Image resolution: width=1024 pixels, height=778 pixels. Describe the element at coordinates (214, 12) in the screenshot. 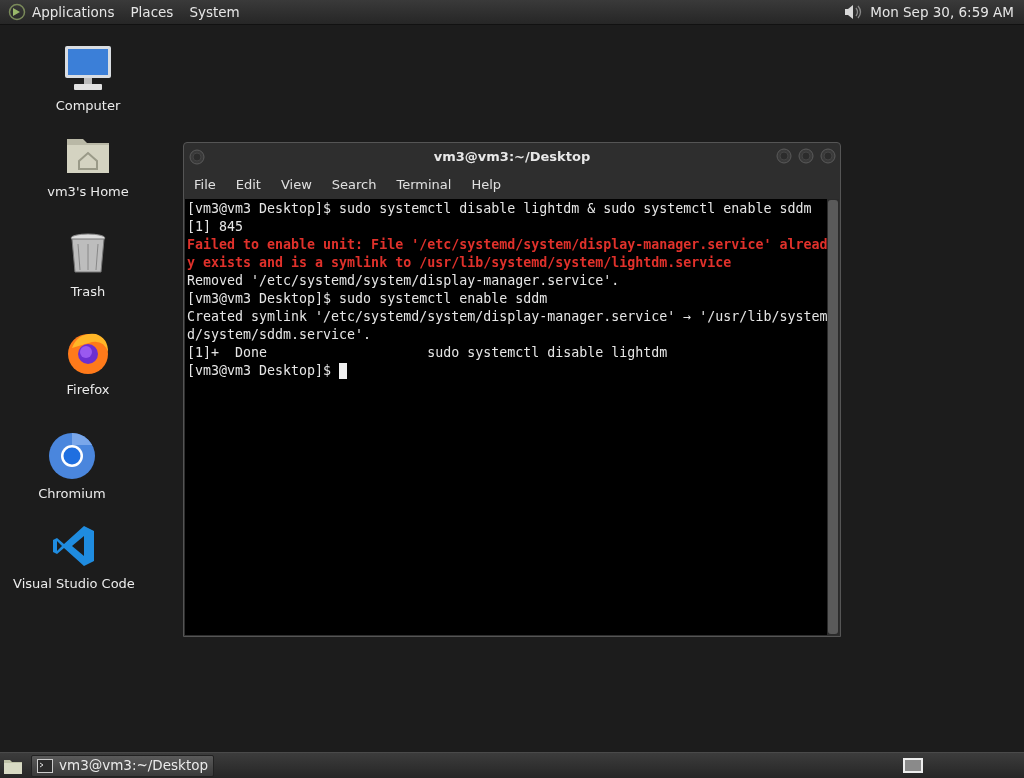

I see `panel-menu: System` at that location.